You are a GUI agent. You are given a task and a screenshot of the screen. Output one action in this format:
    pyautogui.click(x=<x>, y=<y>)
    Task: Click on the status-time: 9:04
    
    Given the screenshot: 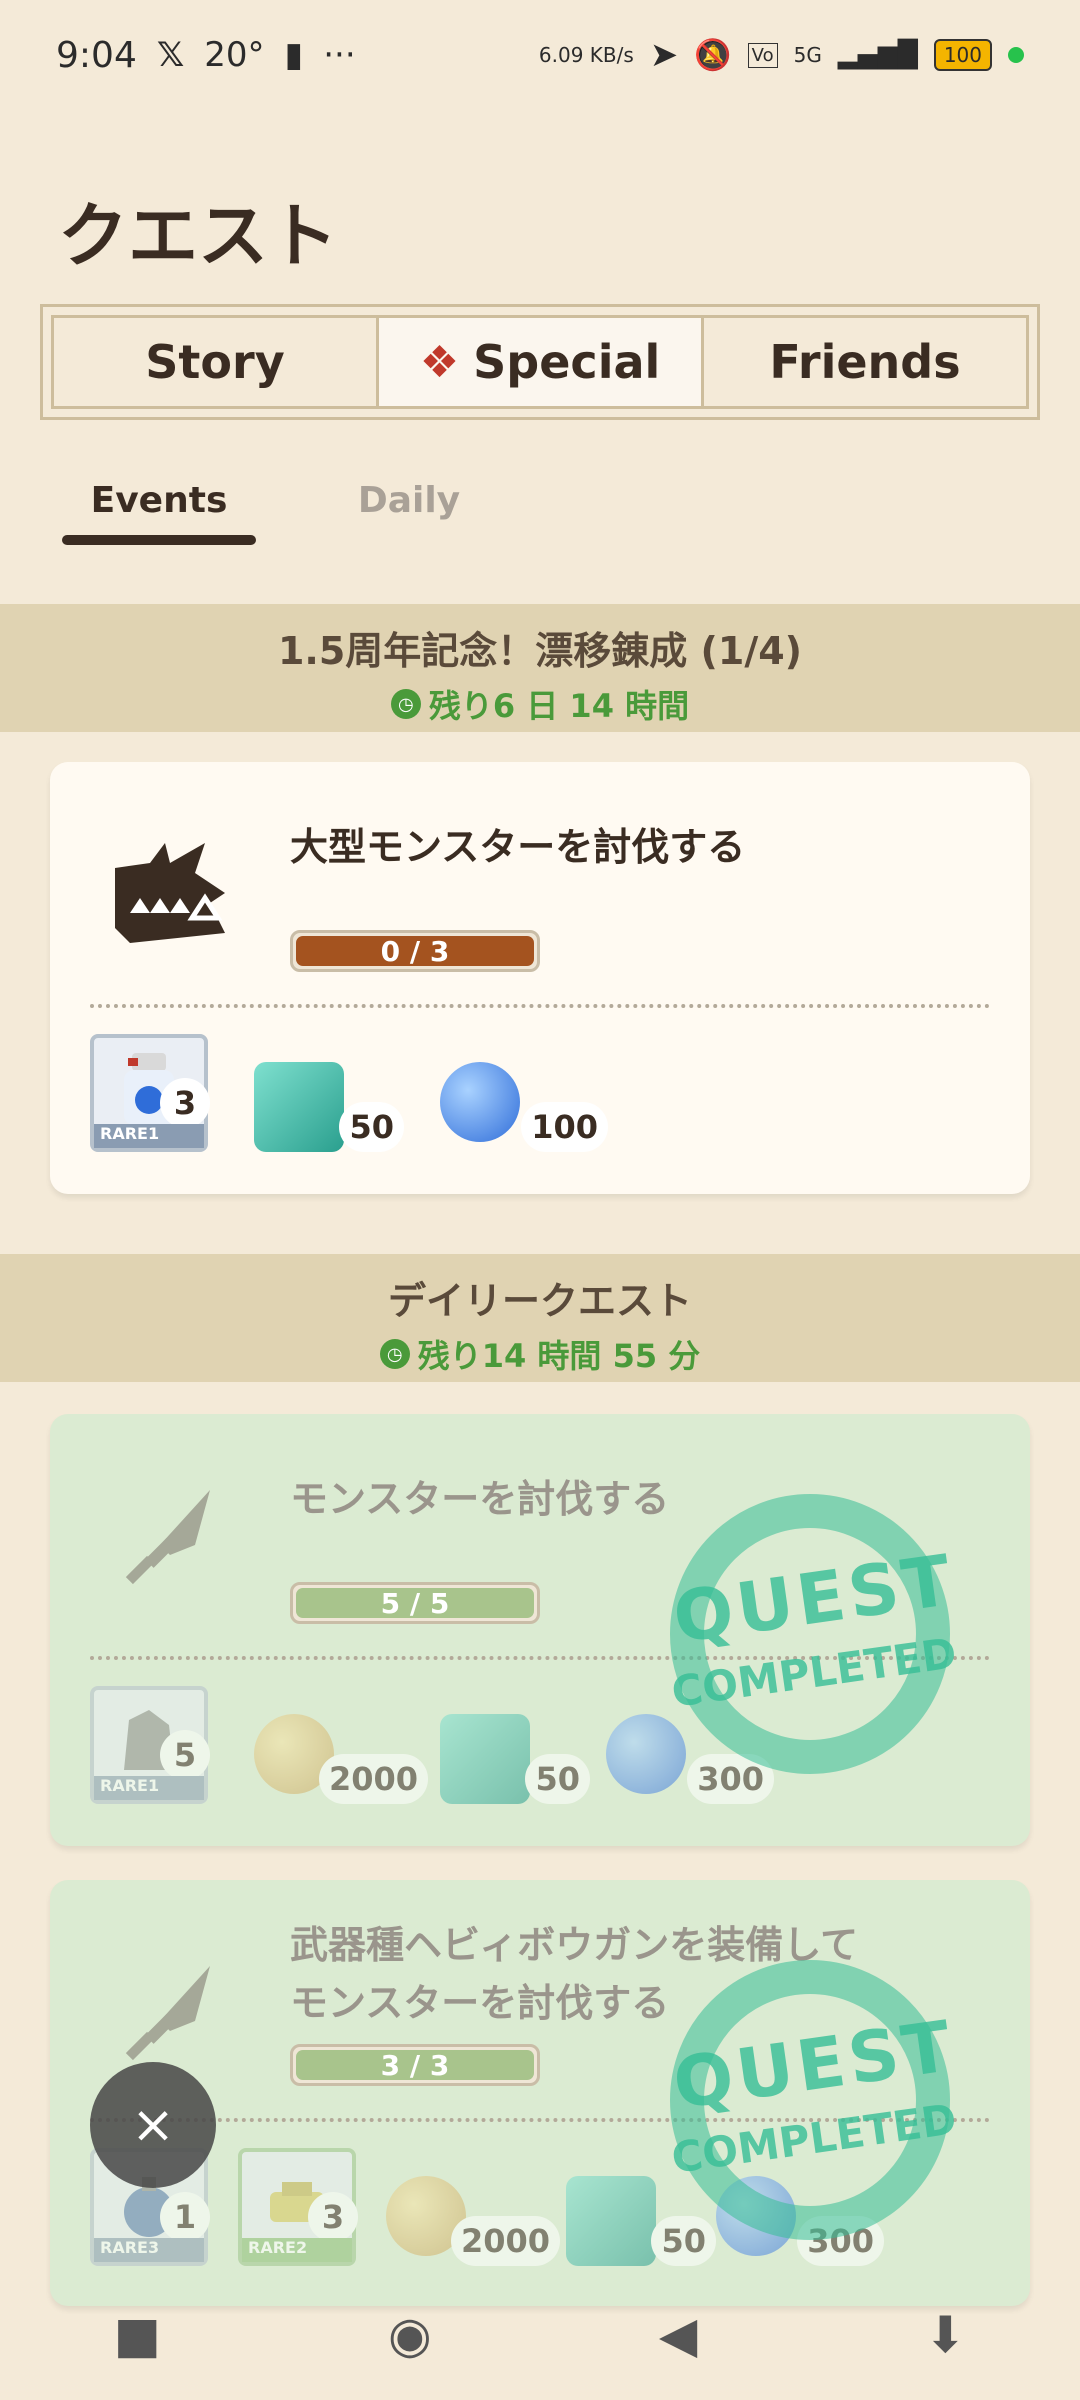 What is the action you would take?
    pyautogui.click(x=96, y=55)
    